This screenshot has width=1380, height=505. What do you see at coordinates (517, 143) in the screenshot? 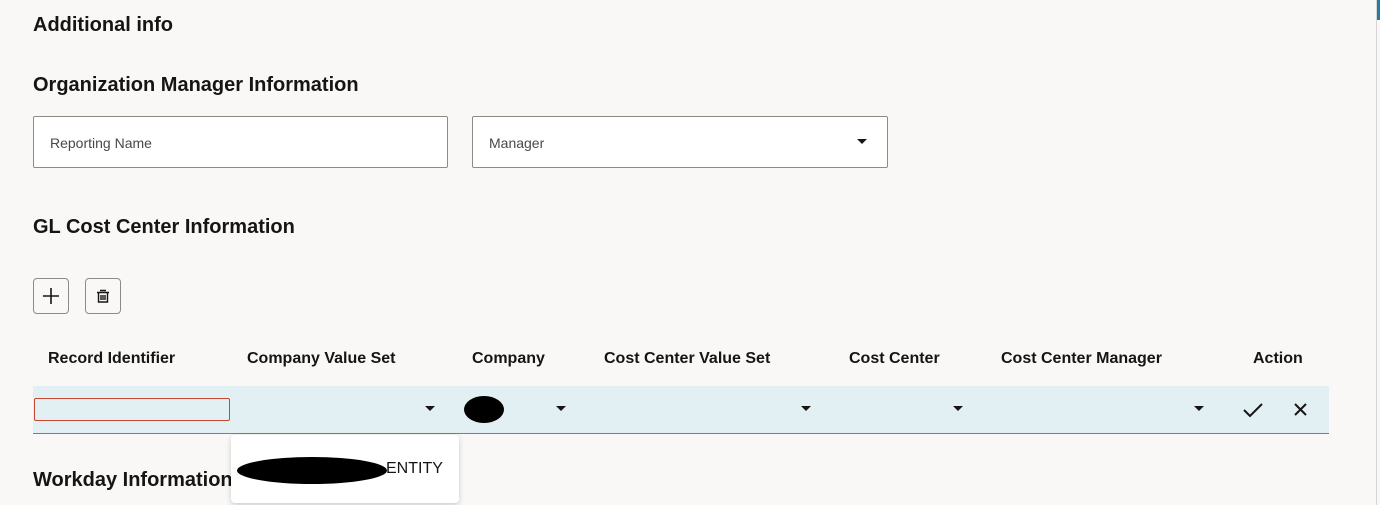
I see `manager-placeholder: Manager` at bounding box center [517, 143].